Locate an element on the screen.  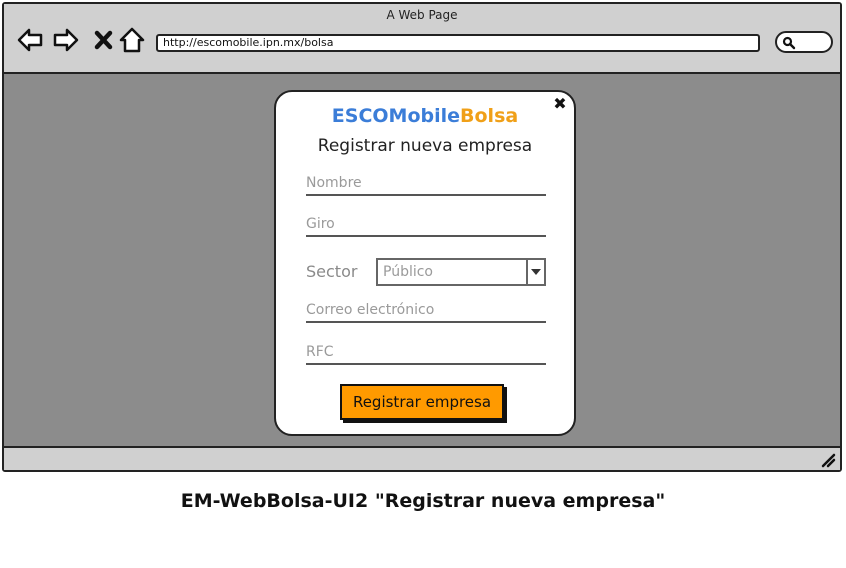
rfc-field is located at coordinates (426, 353).